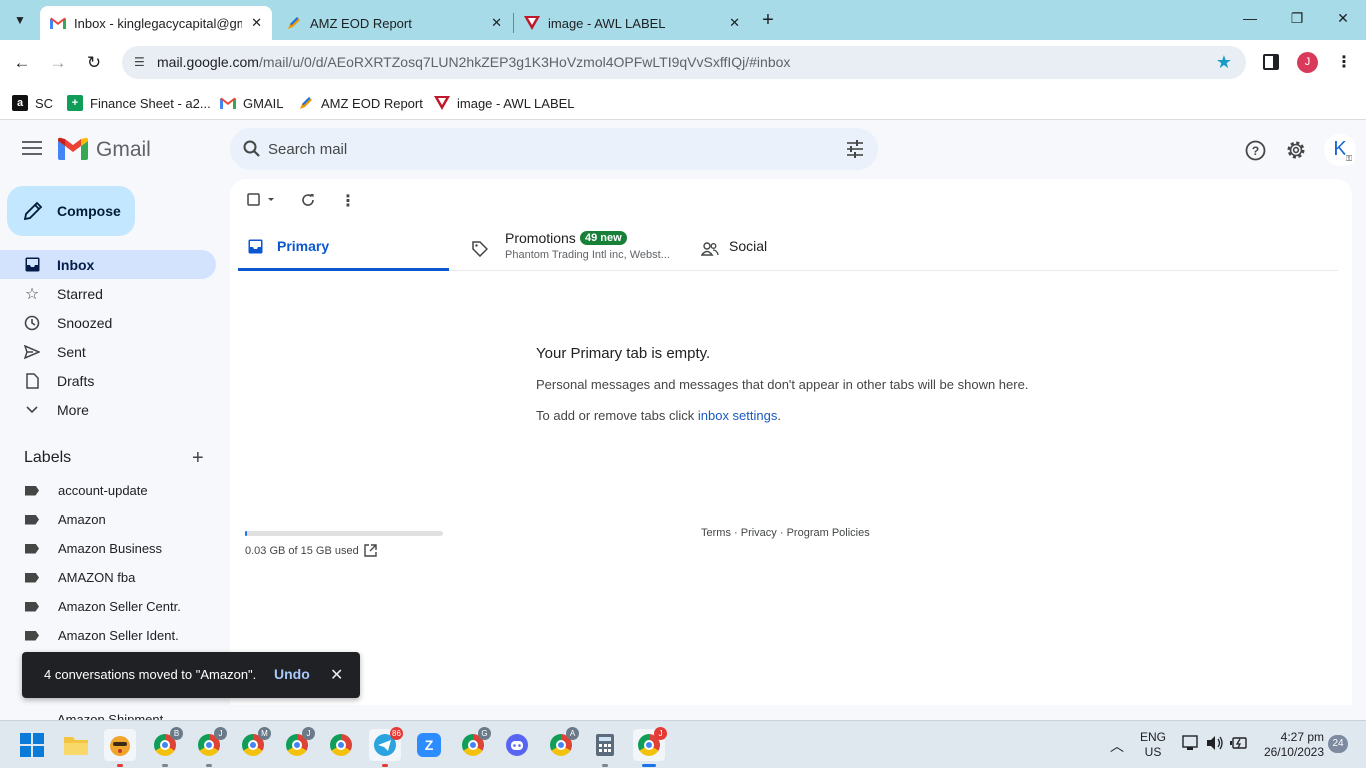  Describe the element at coordinates (115, 490) in the screenshot. I see `label-item: account-update` at that location.